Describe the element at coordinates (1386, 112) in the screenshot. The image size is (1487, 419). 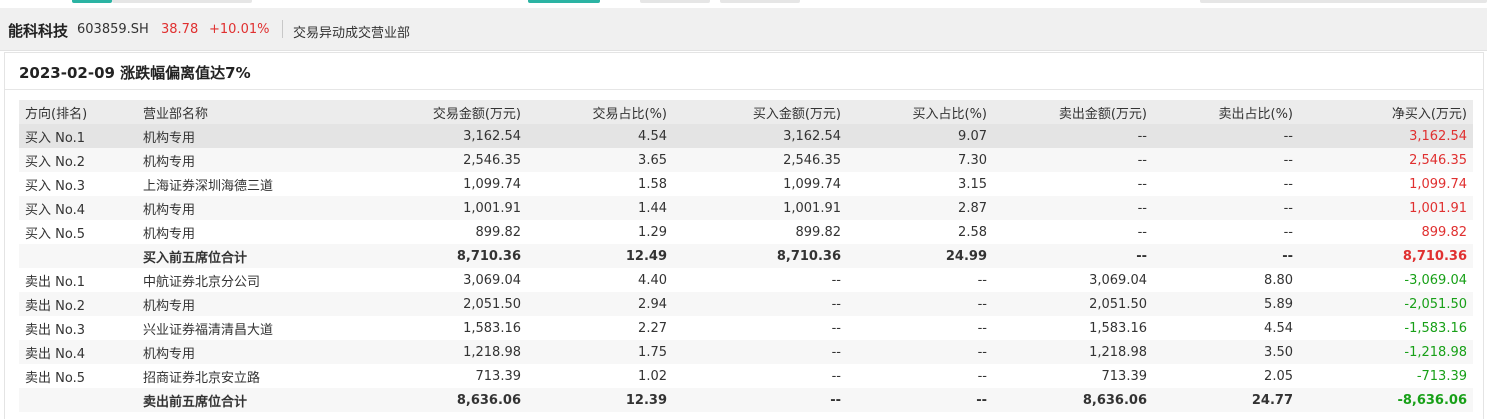
I see `column-header-net: 净买入(万元)` at that location.